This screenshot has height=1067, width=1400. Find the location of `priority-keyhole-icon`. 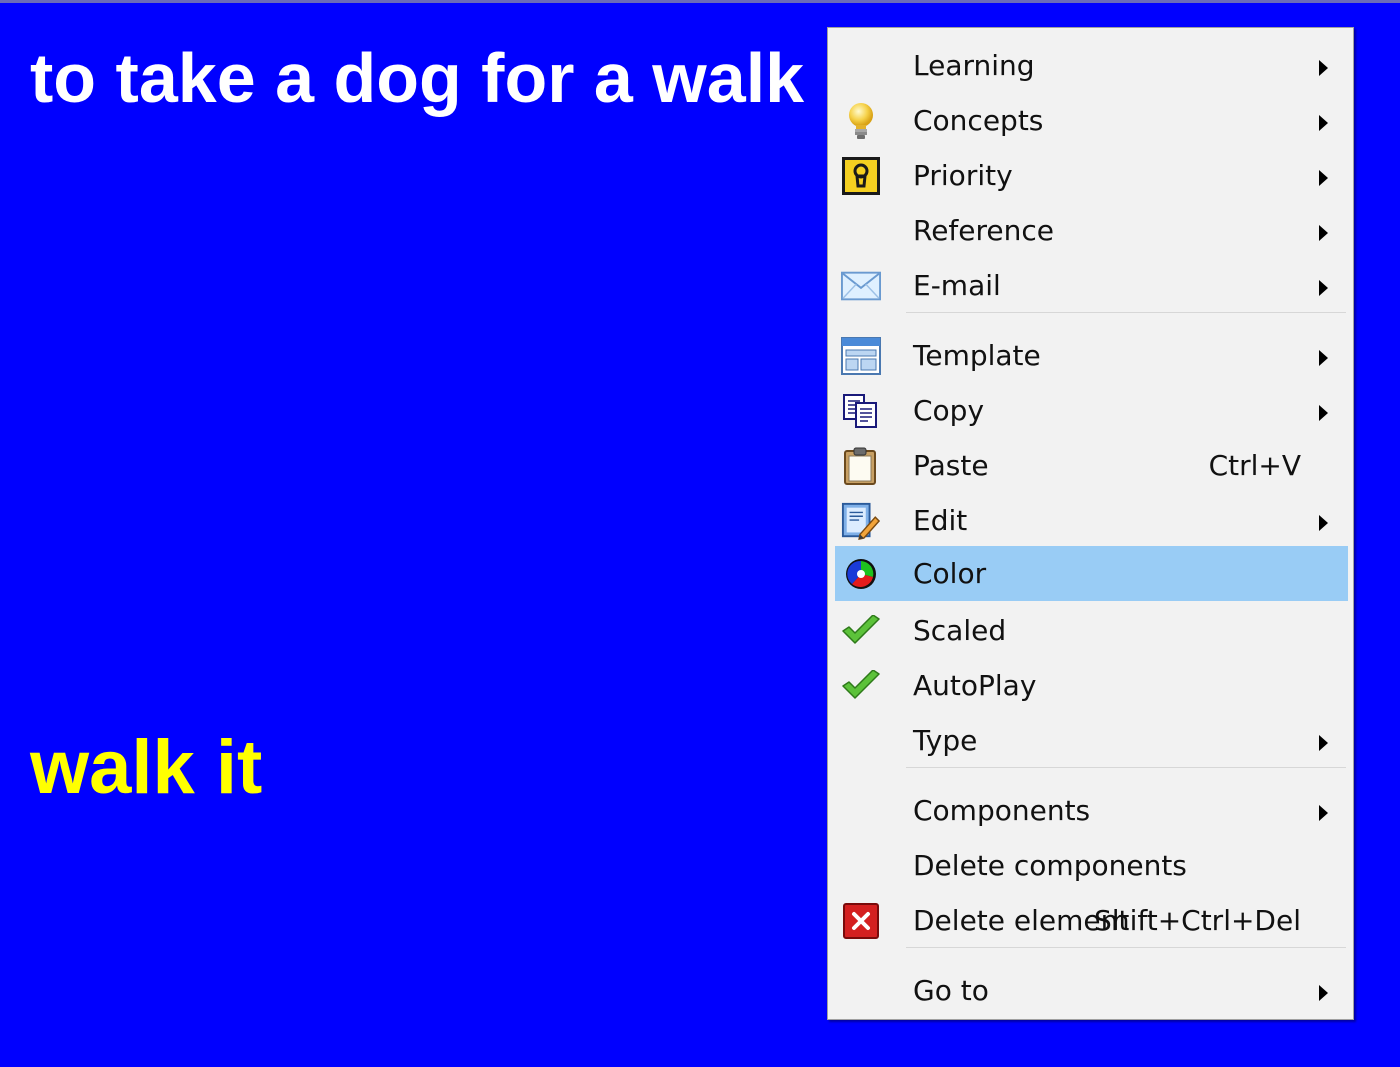

priority-keyhole-icon is located at coordinates (861, 176).